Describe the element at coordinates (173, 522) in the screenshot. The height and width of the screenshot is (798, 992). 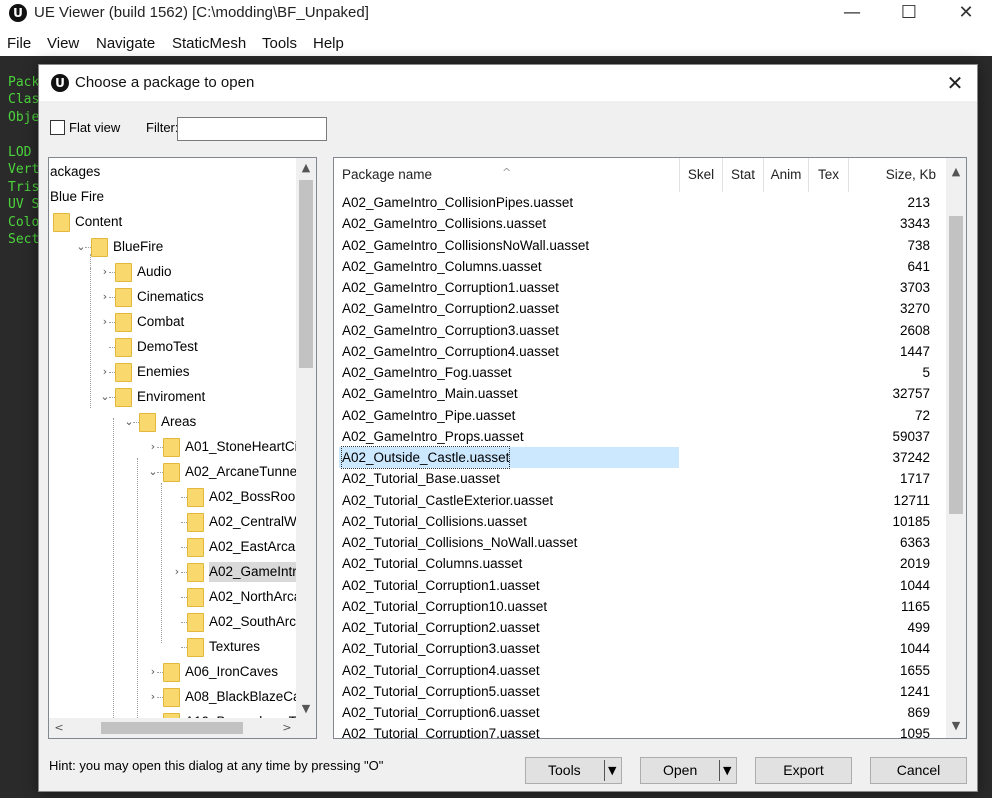
I see `tree-node: A02_CentralWate` at that location.